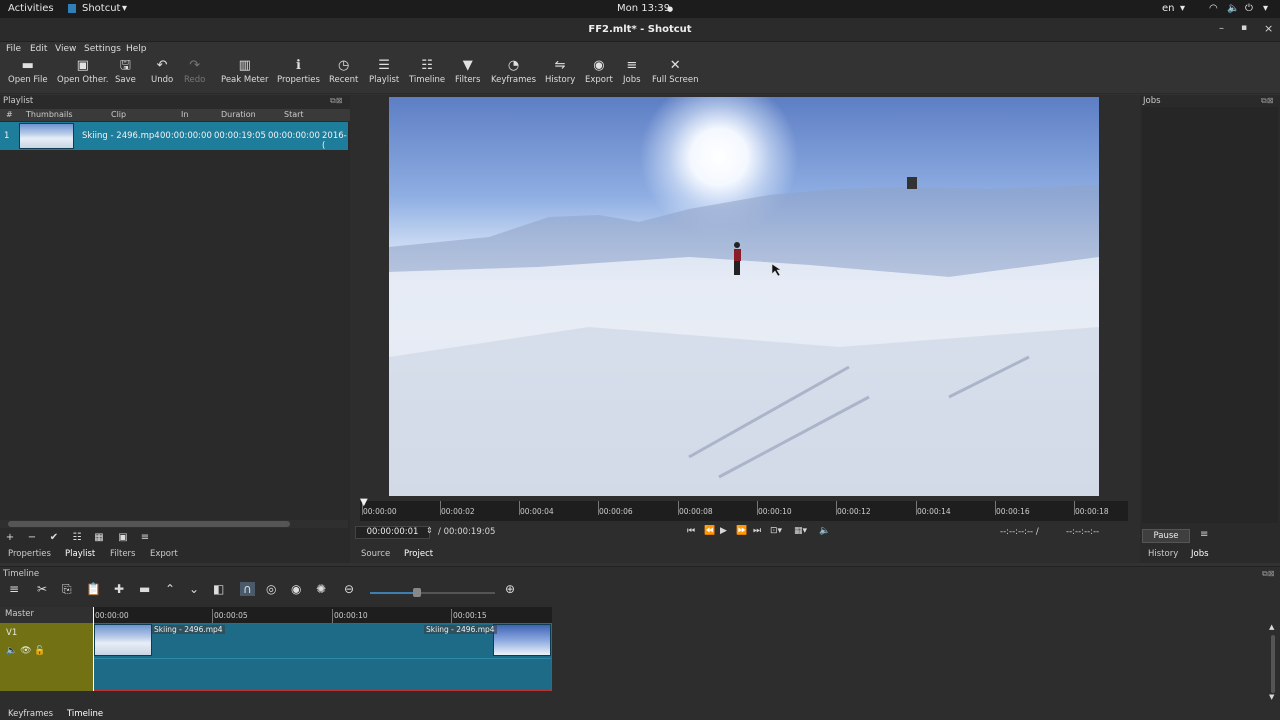 This screenshot has height=720, width=1280. I want to click on timeline-ruler: 00:00:00 00:00:05 00:00:10 00:00:15, so click(322, 615).